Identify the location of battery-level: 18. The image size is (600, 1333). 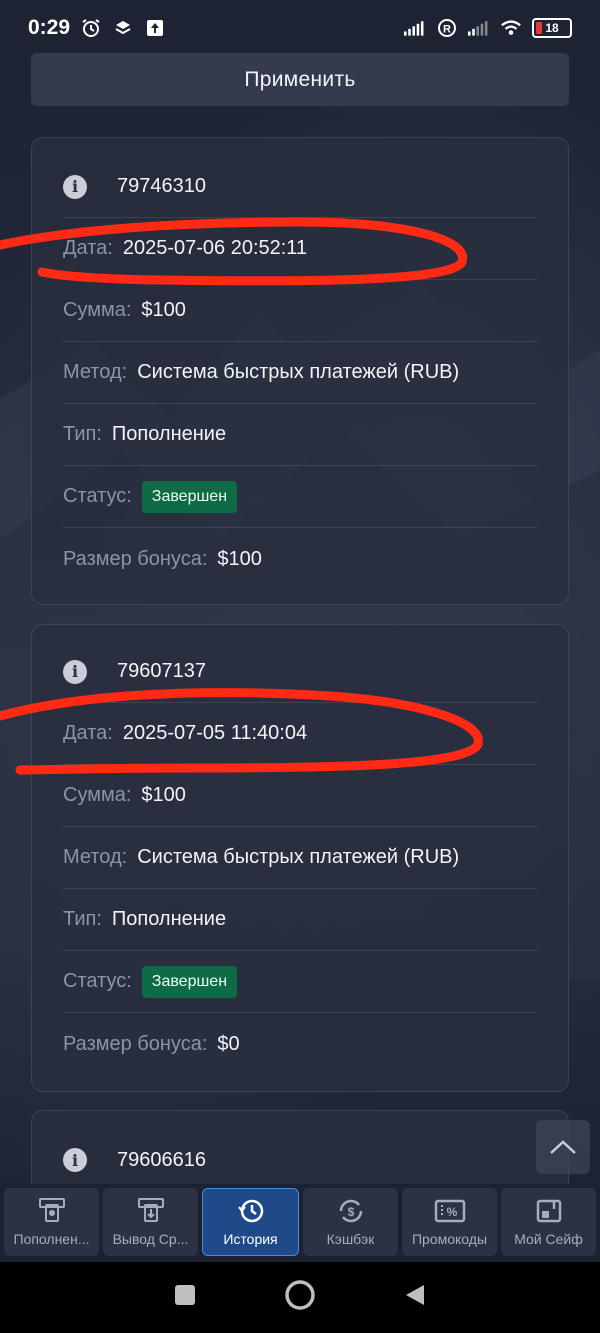
(552, 28).